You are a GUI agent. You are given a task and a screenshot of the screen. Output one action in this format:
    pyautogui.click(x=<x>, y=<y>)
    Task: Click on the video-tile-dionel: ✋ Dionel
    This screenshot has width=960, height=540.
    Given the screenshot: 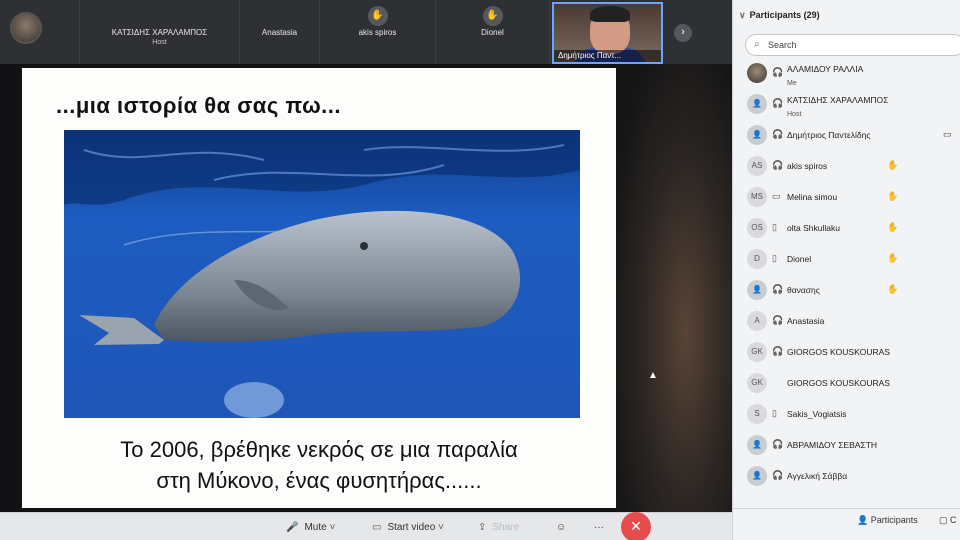 What is the action you would take?
    pyautogui.click(x=493, y=32)
    